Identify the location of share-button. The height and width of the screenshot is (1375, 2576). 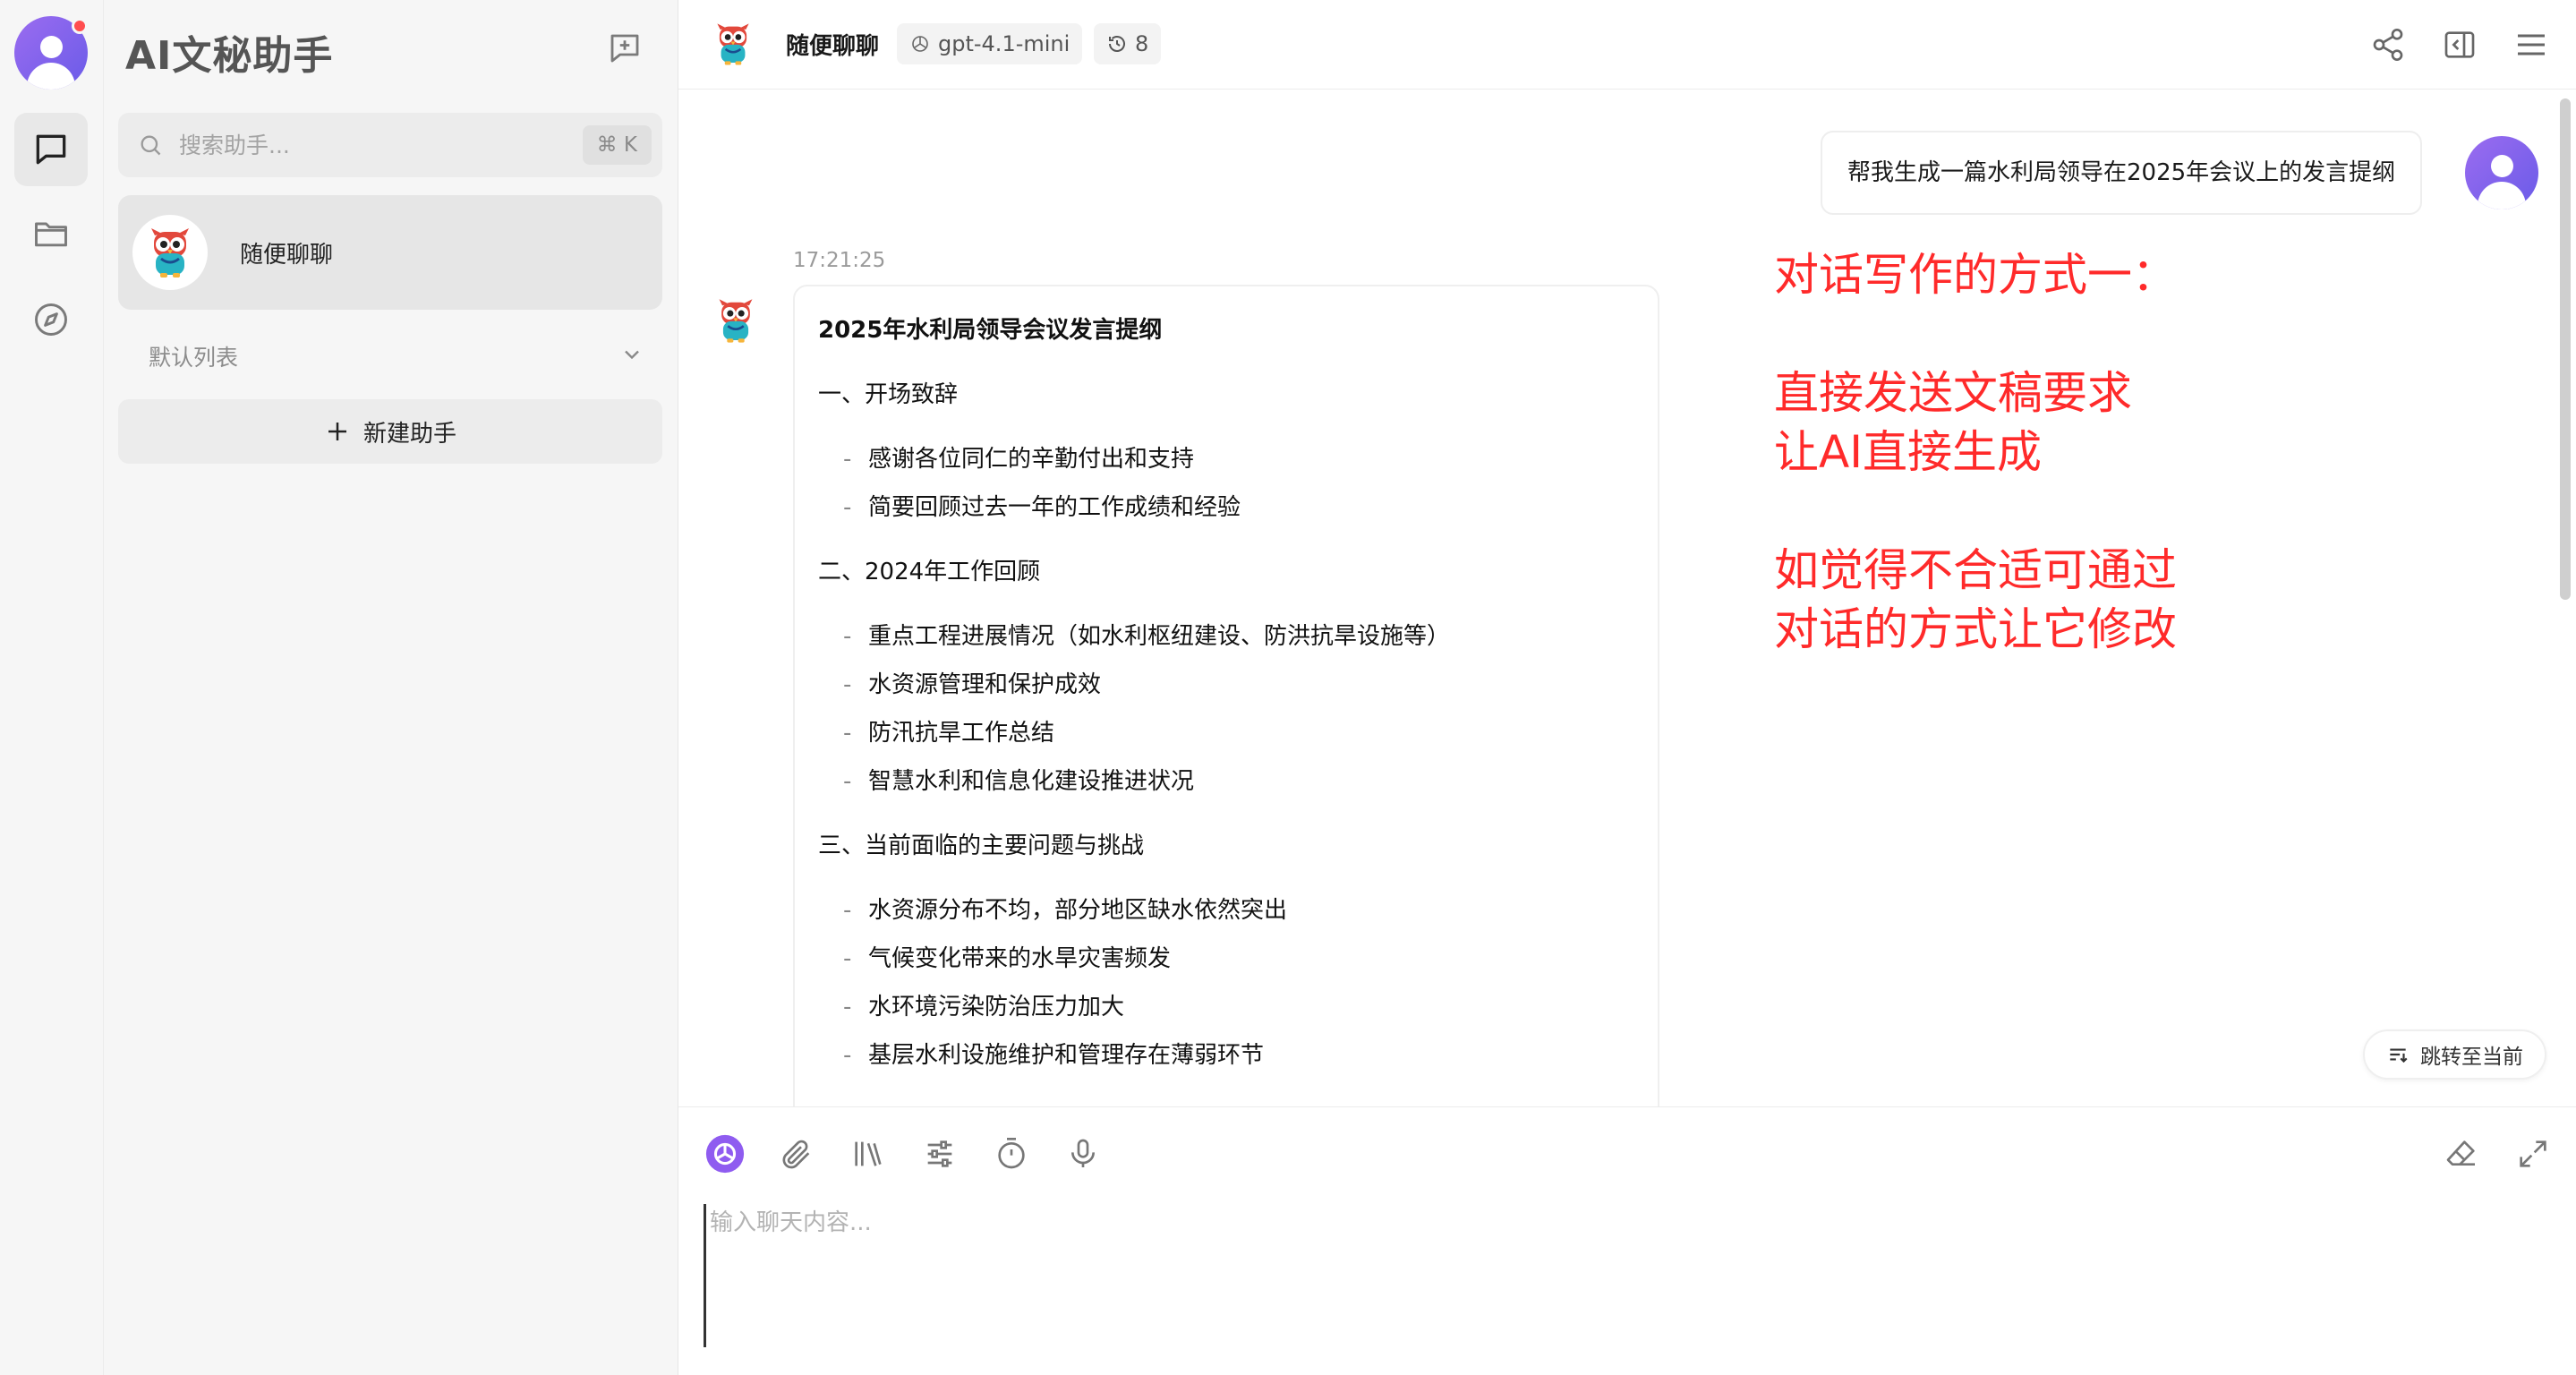
(2388, 44).